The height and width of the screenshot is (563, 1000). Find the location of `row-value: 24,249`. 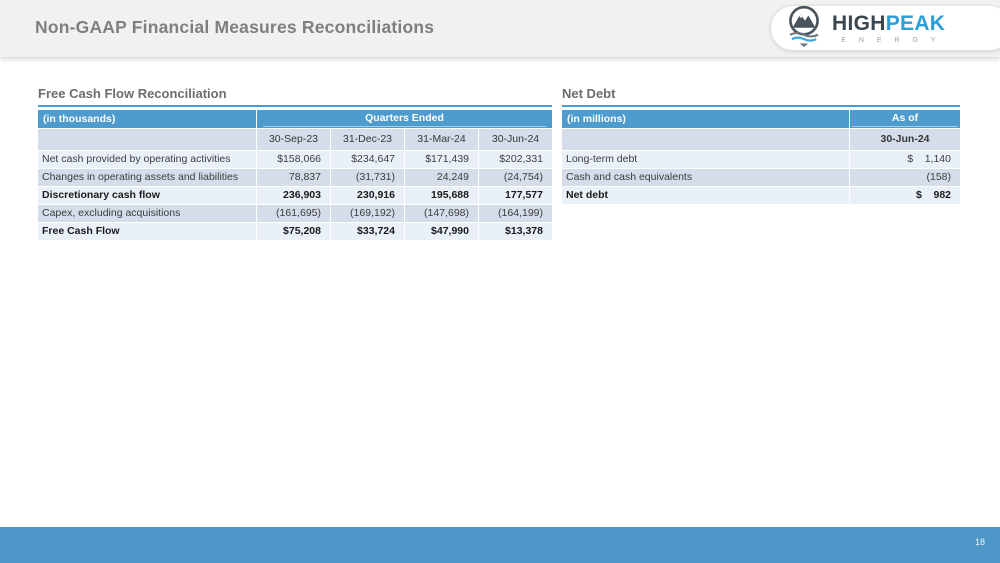

row-value: 24,249 is located at coordinates (441, 177).